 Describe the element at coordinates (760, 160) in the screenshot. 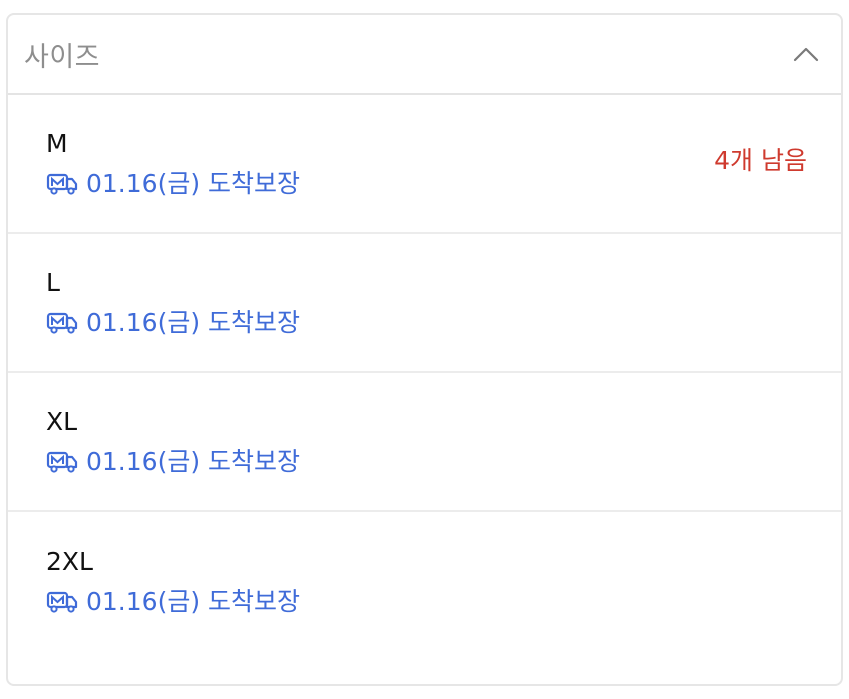

I see `stock-remaining-badge: 4개 남음` at that location.